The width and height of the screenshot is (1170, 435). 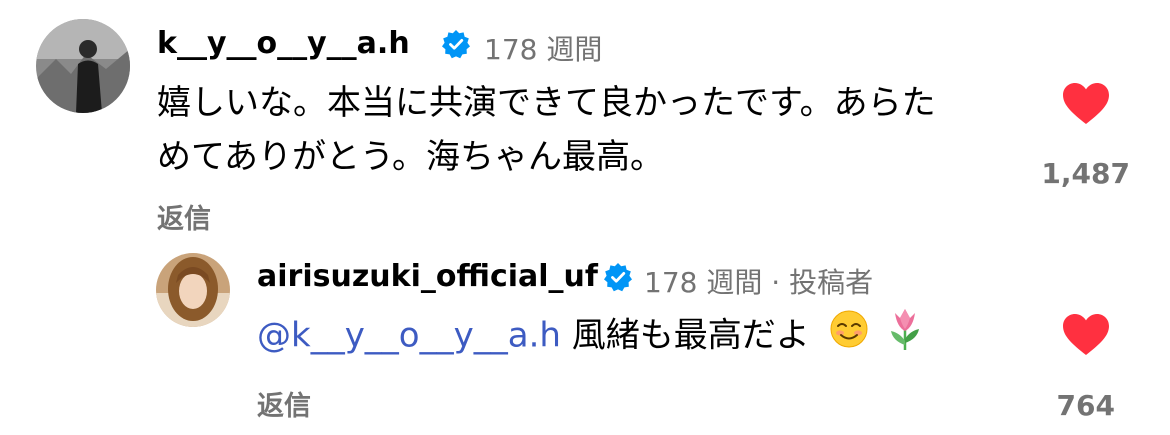 What do you see at coordinates (1065, 173) in the screenshot?
I see `comment-like-count: 1,487` at bounding box center [1065, 173].